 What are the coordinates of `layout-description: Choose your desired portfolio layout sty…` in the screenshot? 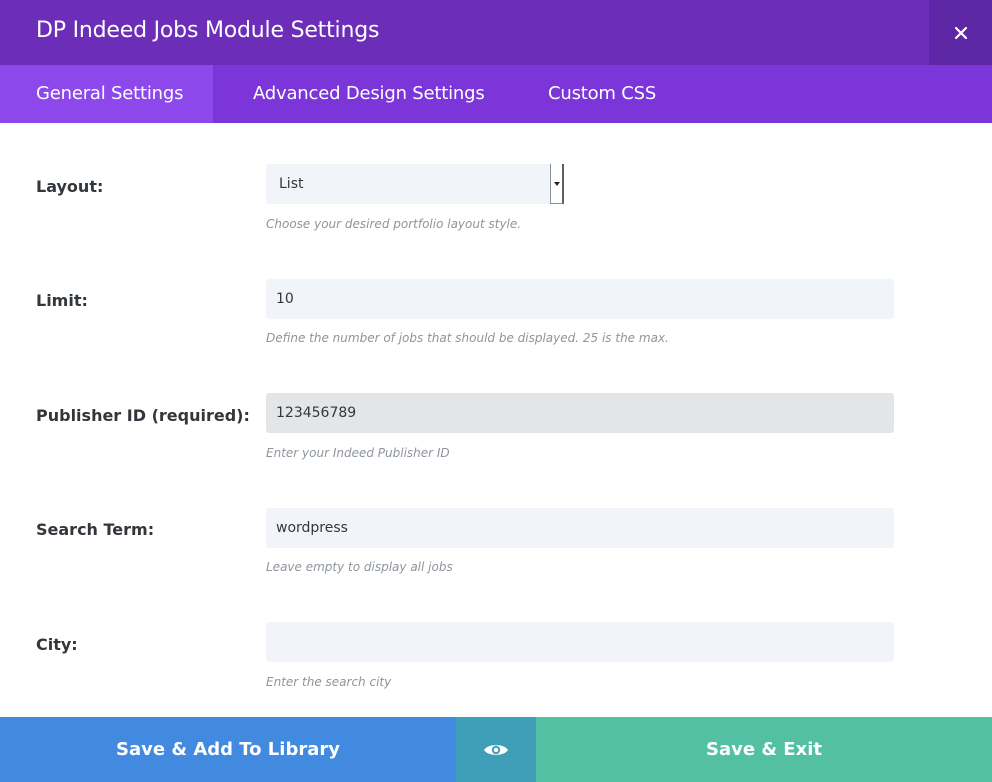 It's located at (394, 224).